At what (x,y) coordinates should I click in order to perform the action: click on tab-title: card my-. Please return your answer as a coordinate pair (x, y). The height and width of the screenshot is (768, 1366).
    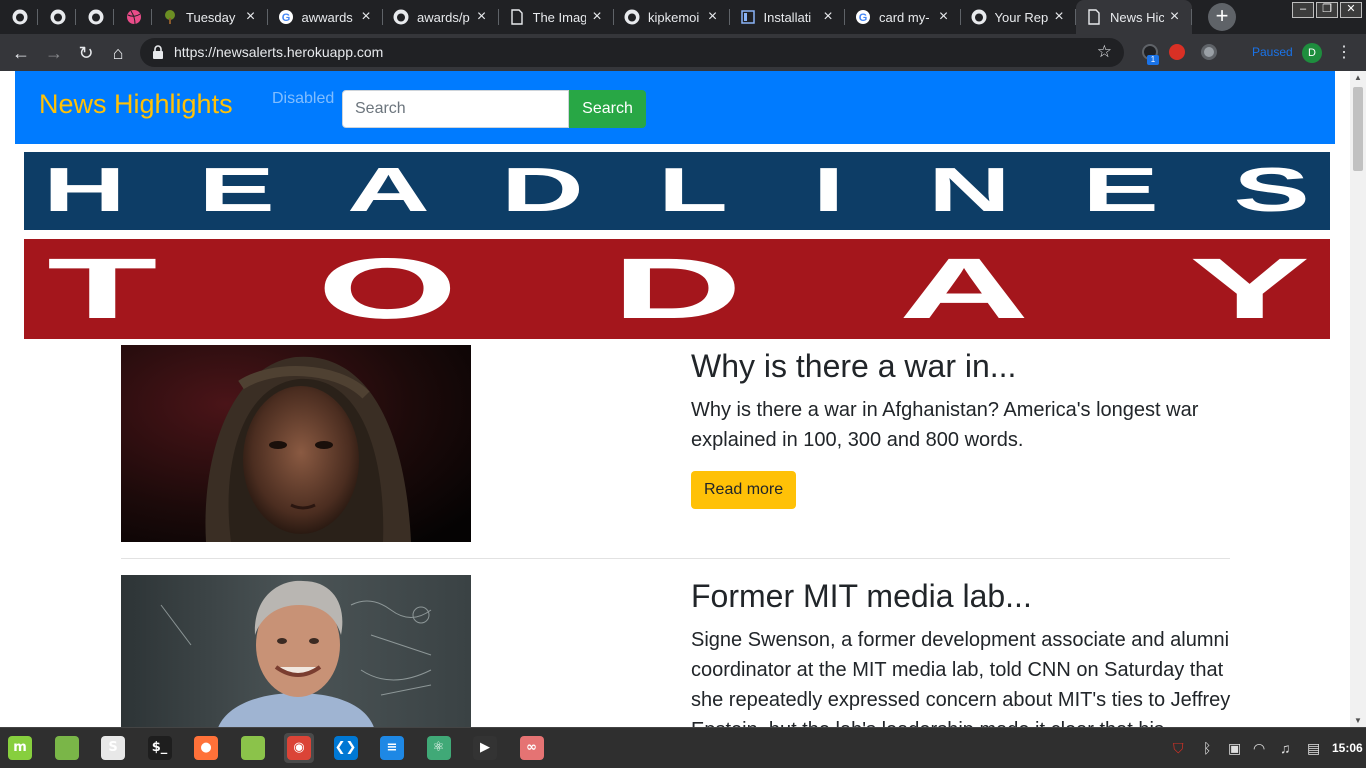
    Looking at the image, I should click on (904, 17).